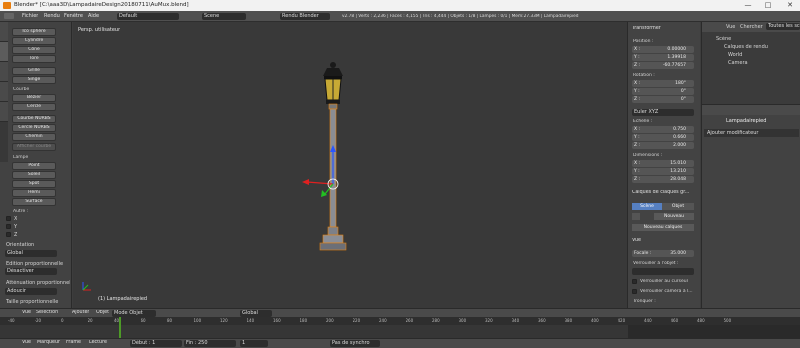 The image size is (800, 348). I want to click on viewport-menu-add: Ajouter, so click(80, 312).